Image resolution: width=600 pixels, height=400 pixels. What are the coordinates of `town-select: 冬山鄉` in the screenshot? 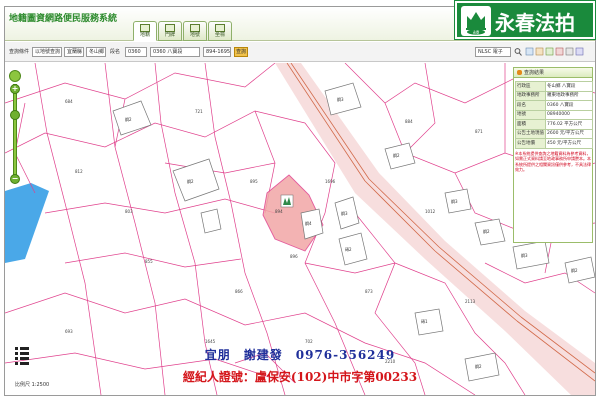 It's located at (96, 52).